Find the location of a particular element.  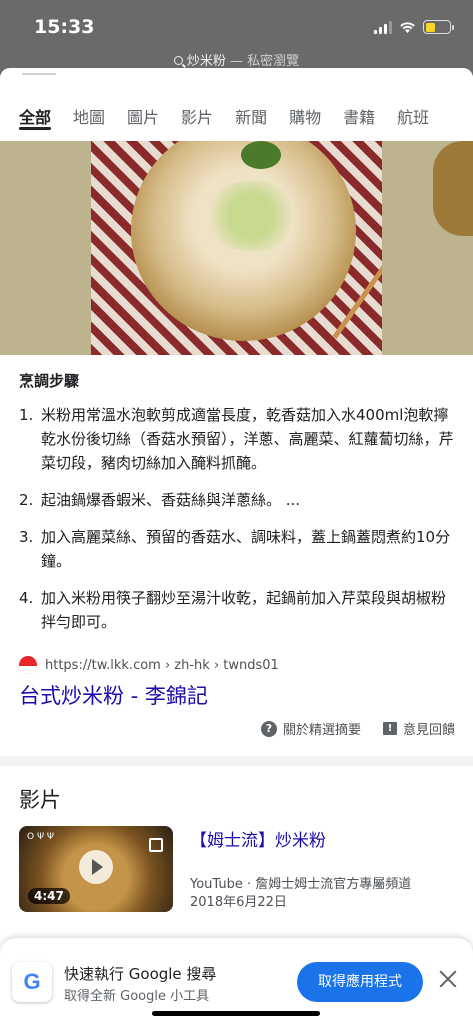

video-duration: 4:47 is located at coordinates (49, 896).